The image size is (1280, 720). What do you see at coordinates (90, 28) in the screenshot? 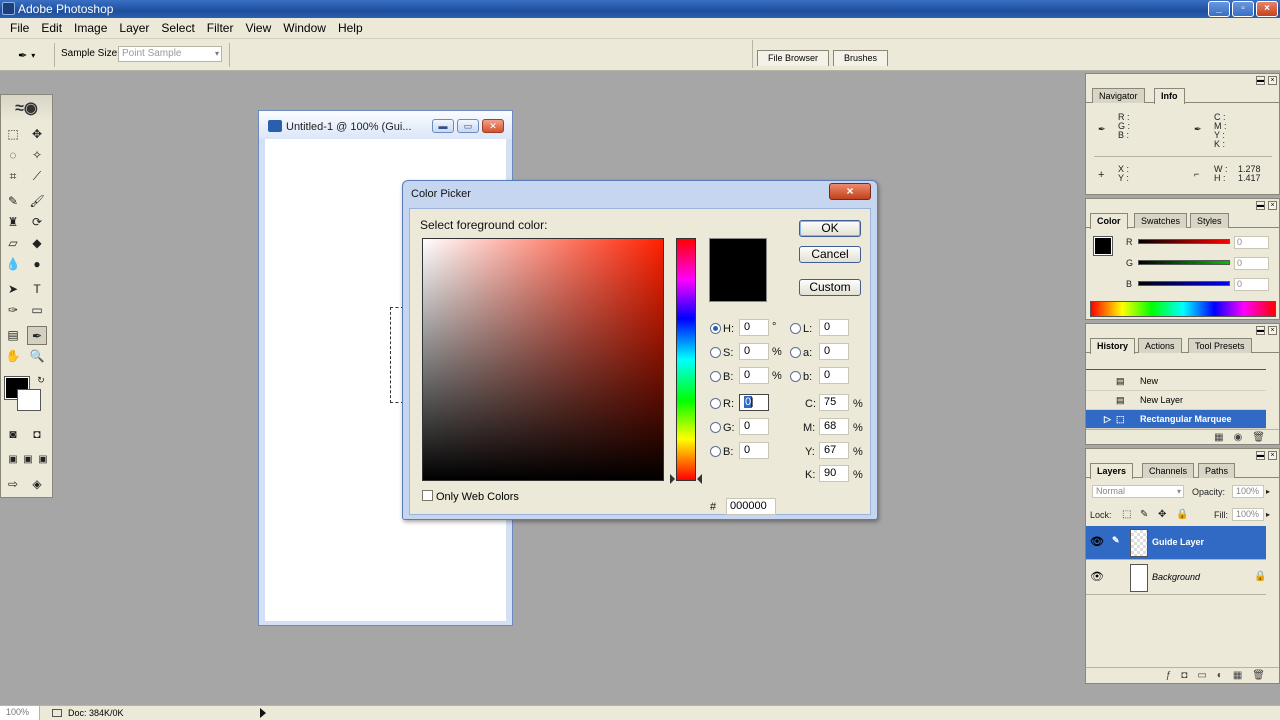
I see `menu-image: Image` at bounding box center [90, 28].